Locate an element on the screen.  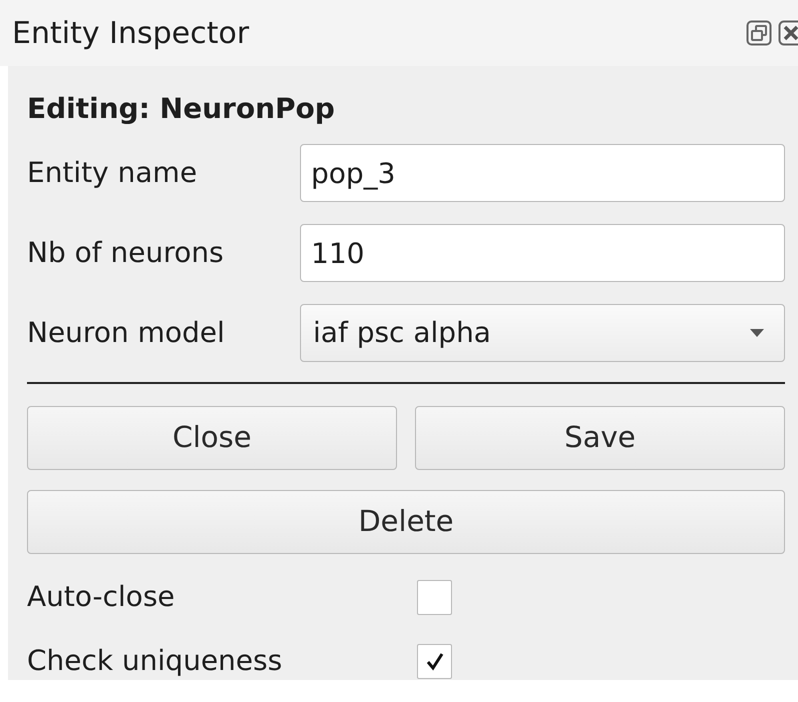
action-button: Save is located at coordinates (600, 438).